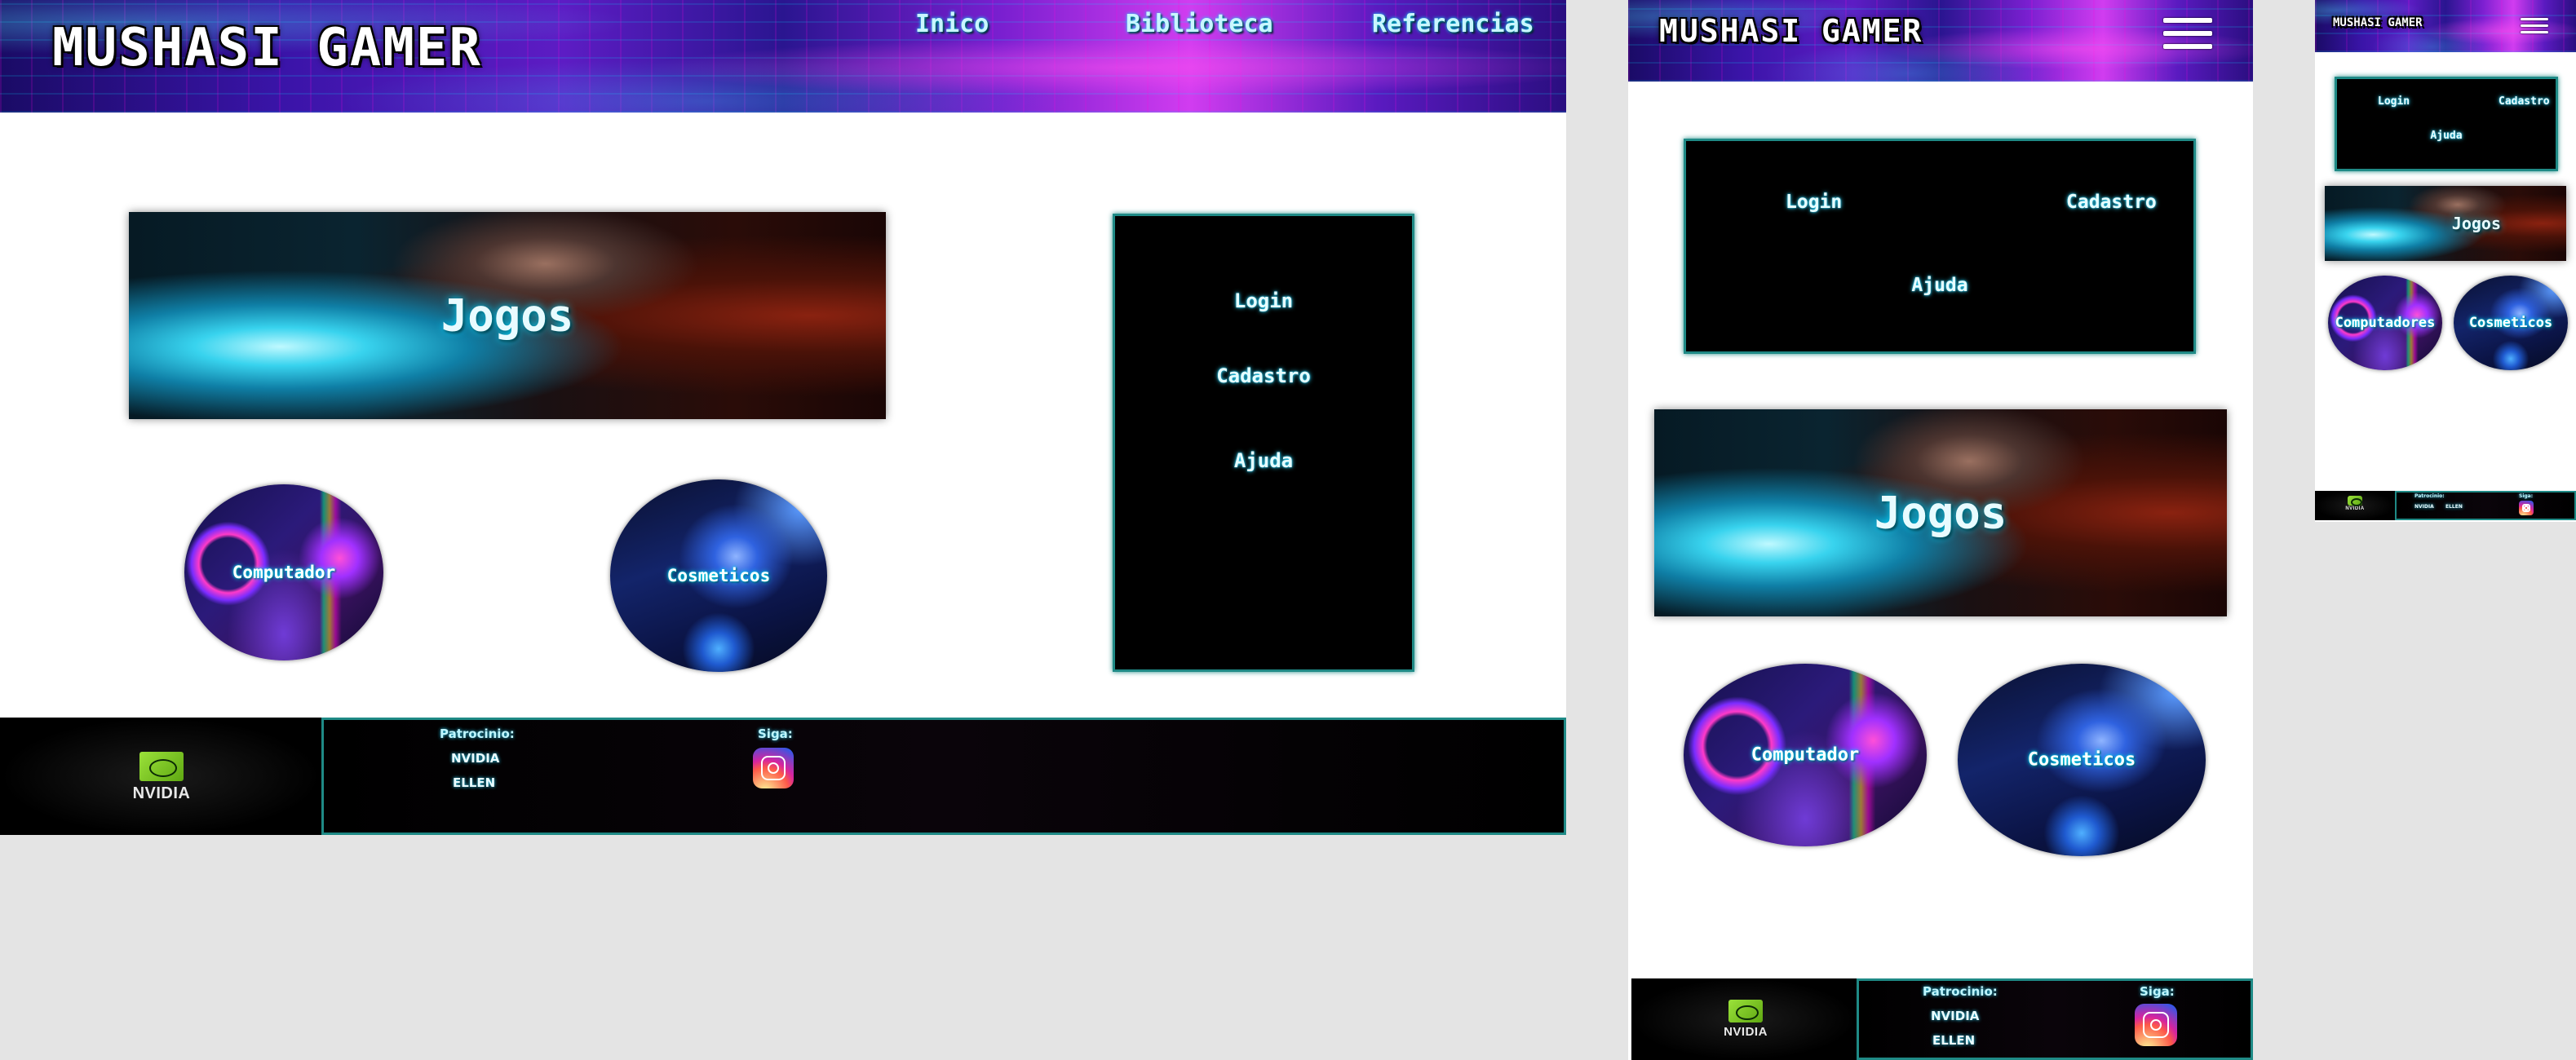  What do you see at coordinates (943, 776) in the screenshot?
I see `footer-info: Patrocinio: NVIDIA ELLEN Siga:` at bounding box center [943, 776].